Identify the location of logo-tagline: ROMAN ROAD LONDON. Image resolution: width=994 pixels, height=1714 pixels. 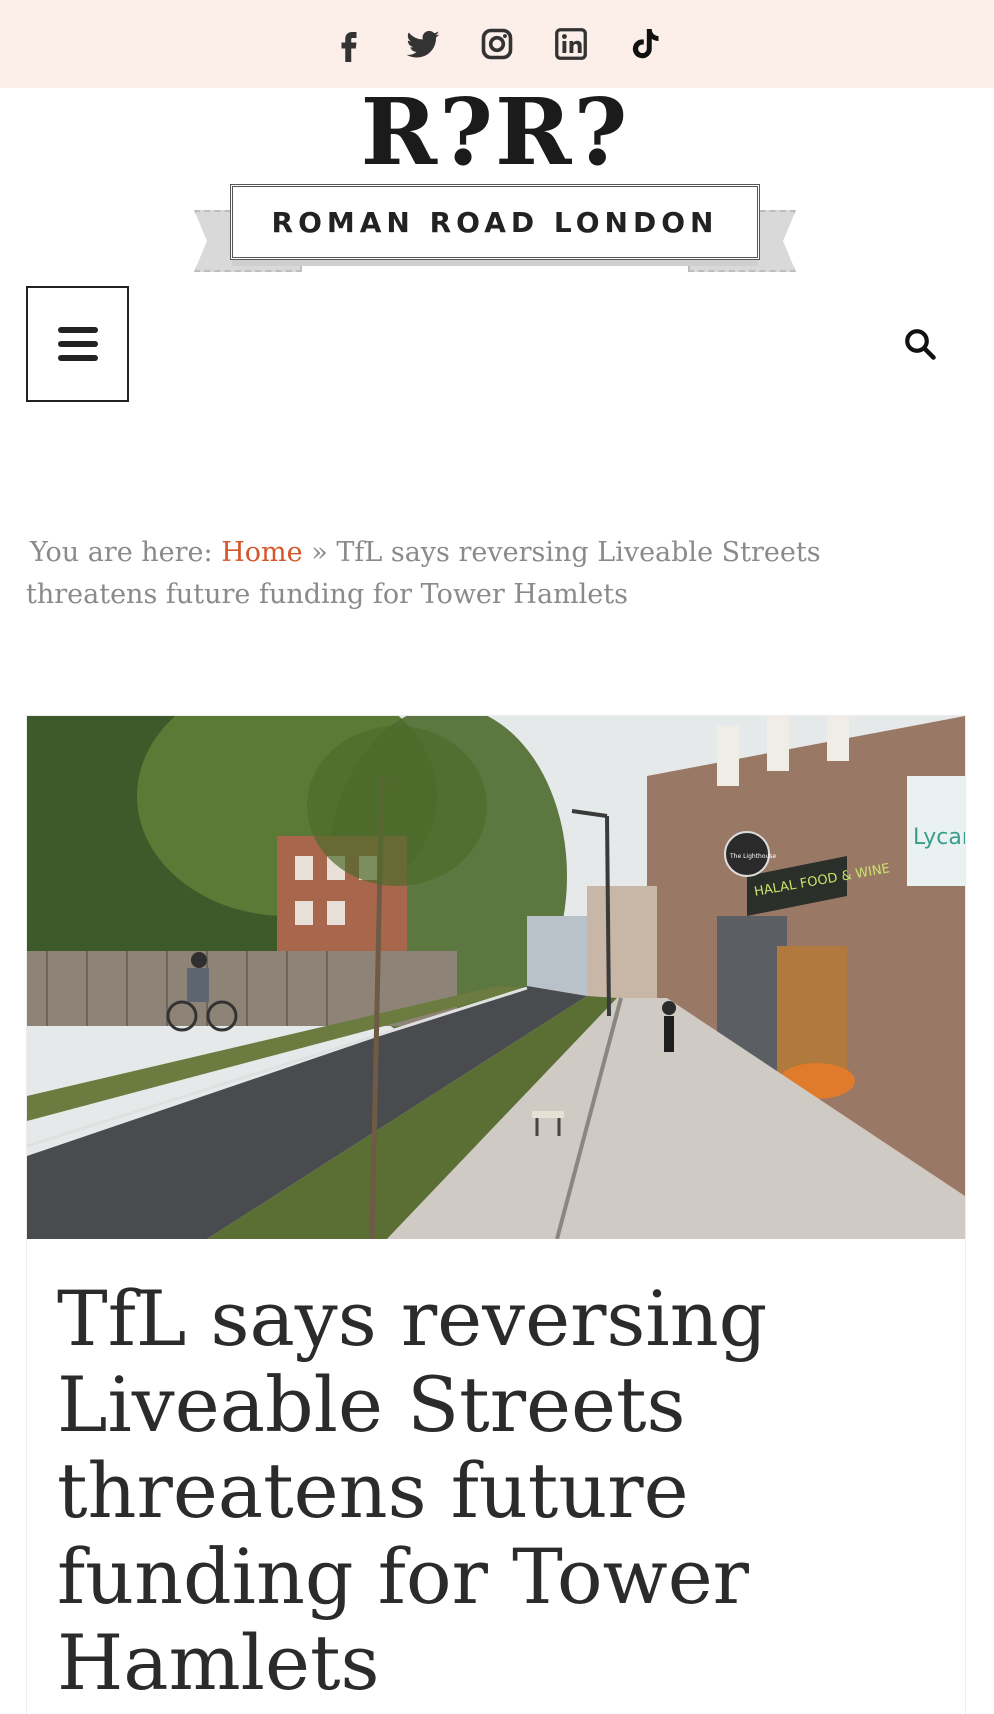
(495, 222).